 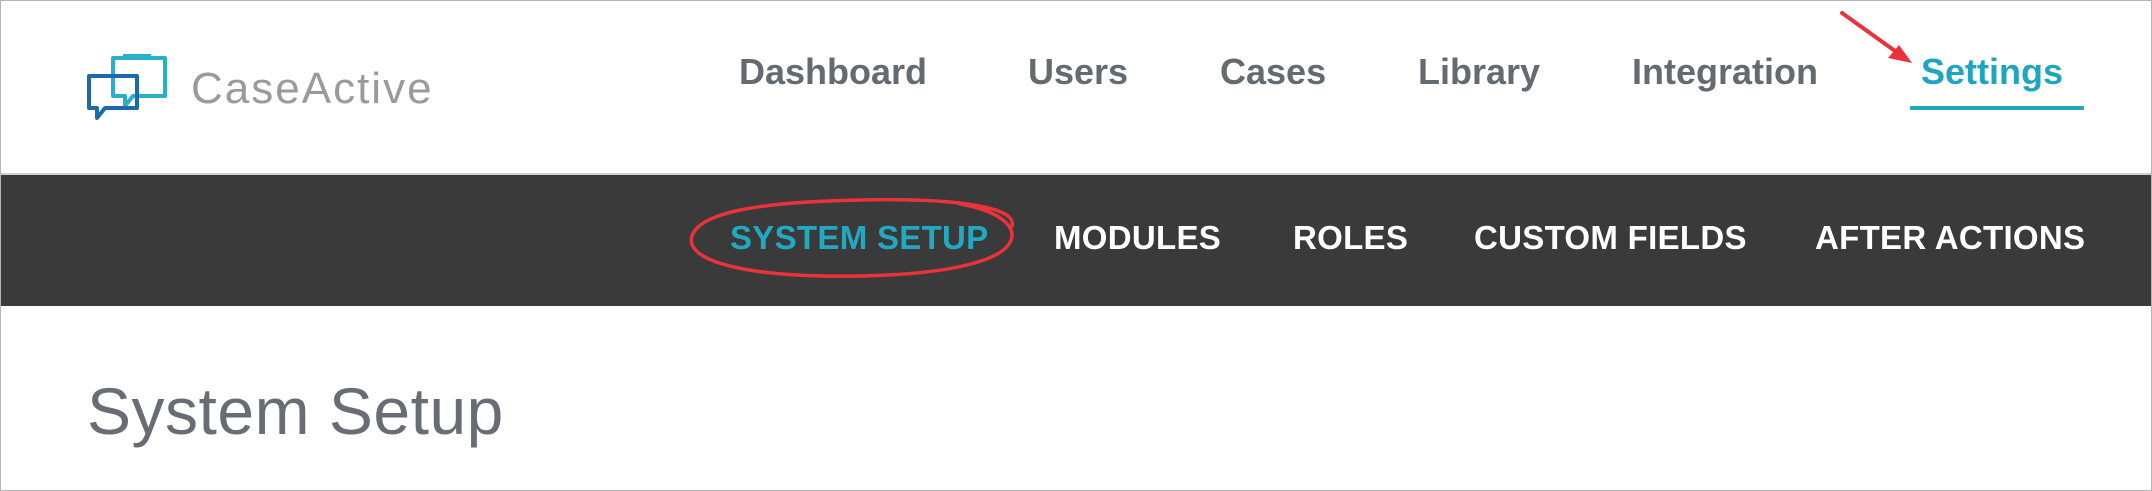 I want to click on subnav-item-custom-fields: CUSTOM FIELDS, so click(x=1610, y=238).